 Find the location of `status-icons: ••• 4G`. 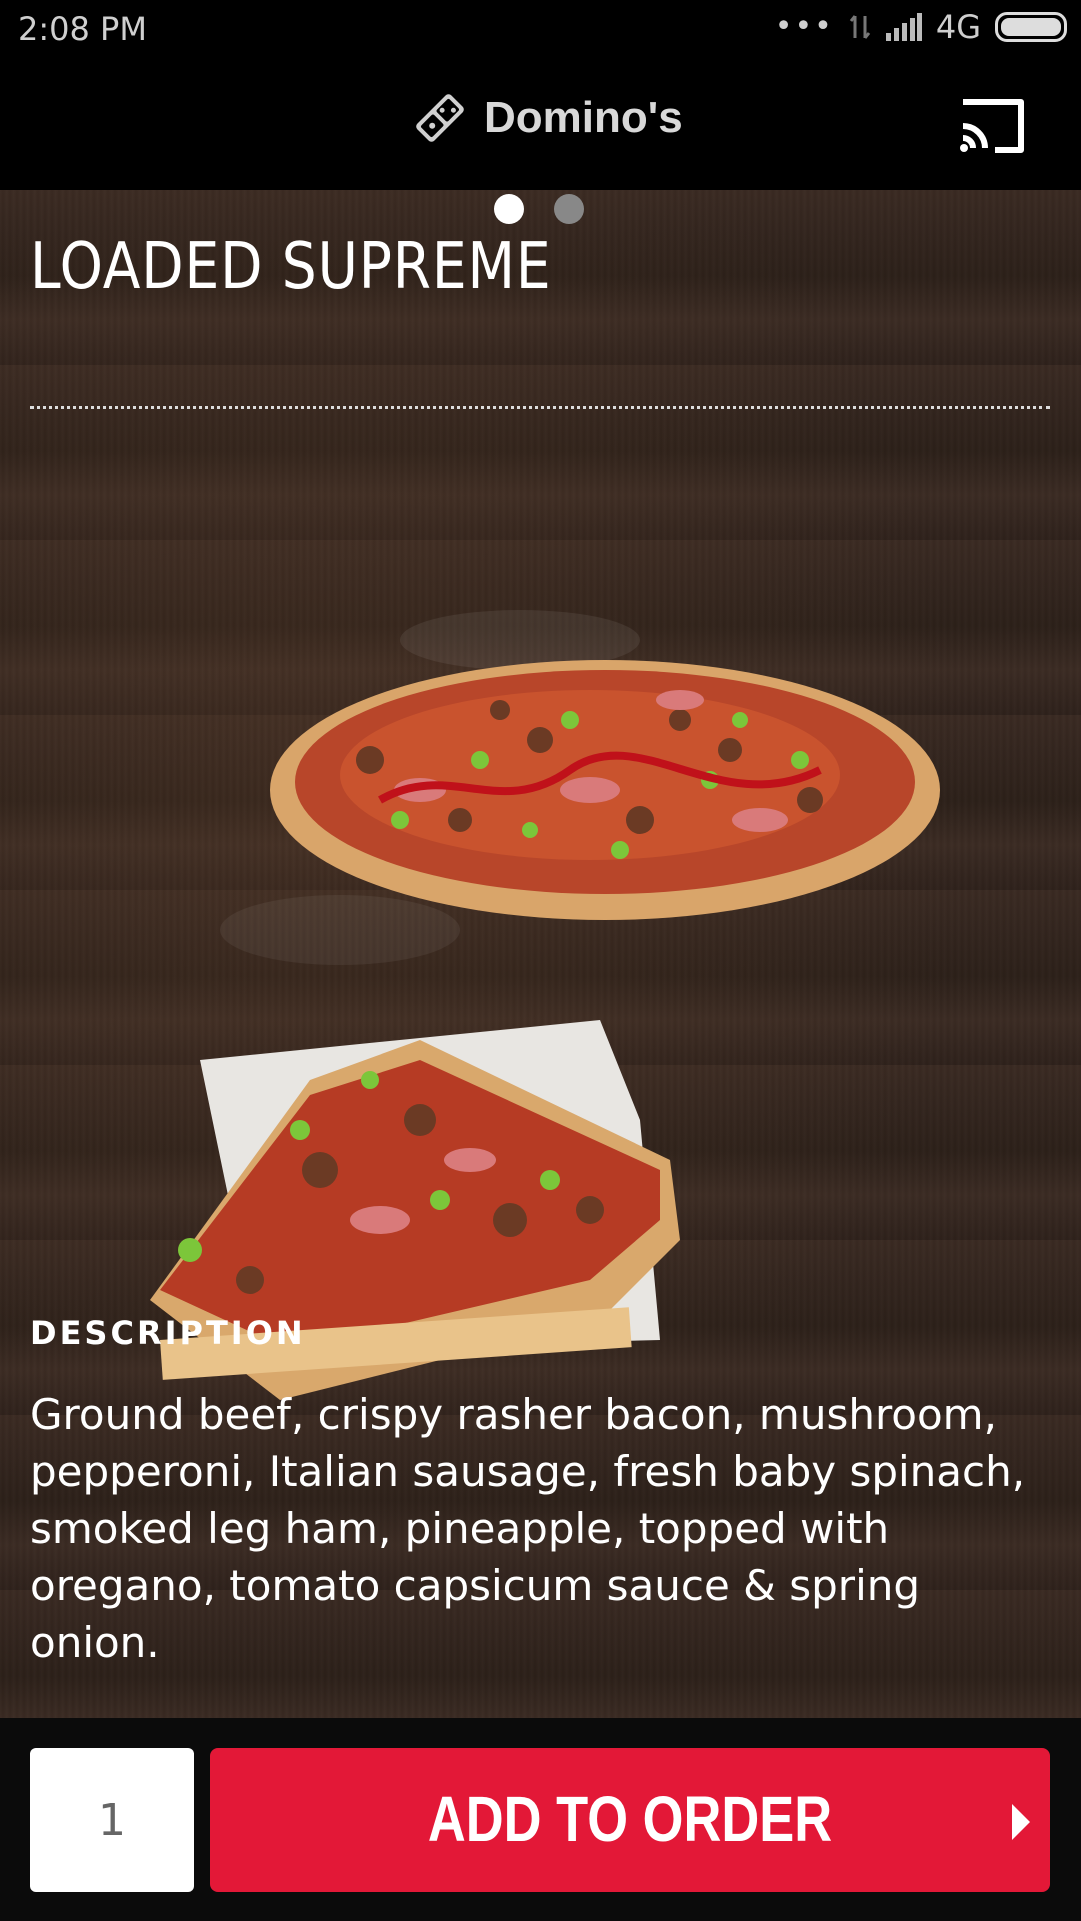

status-icons: ••• 4G is located at coordinates (921, 27).